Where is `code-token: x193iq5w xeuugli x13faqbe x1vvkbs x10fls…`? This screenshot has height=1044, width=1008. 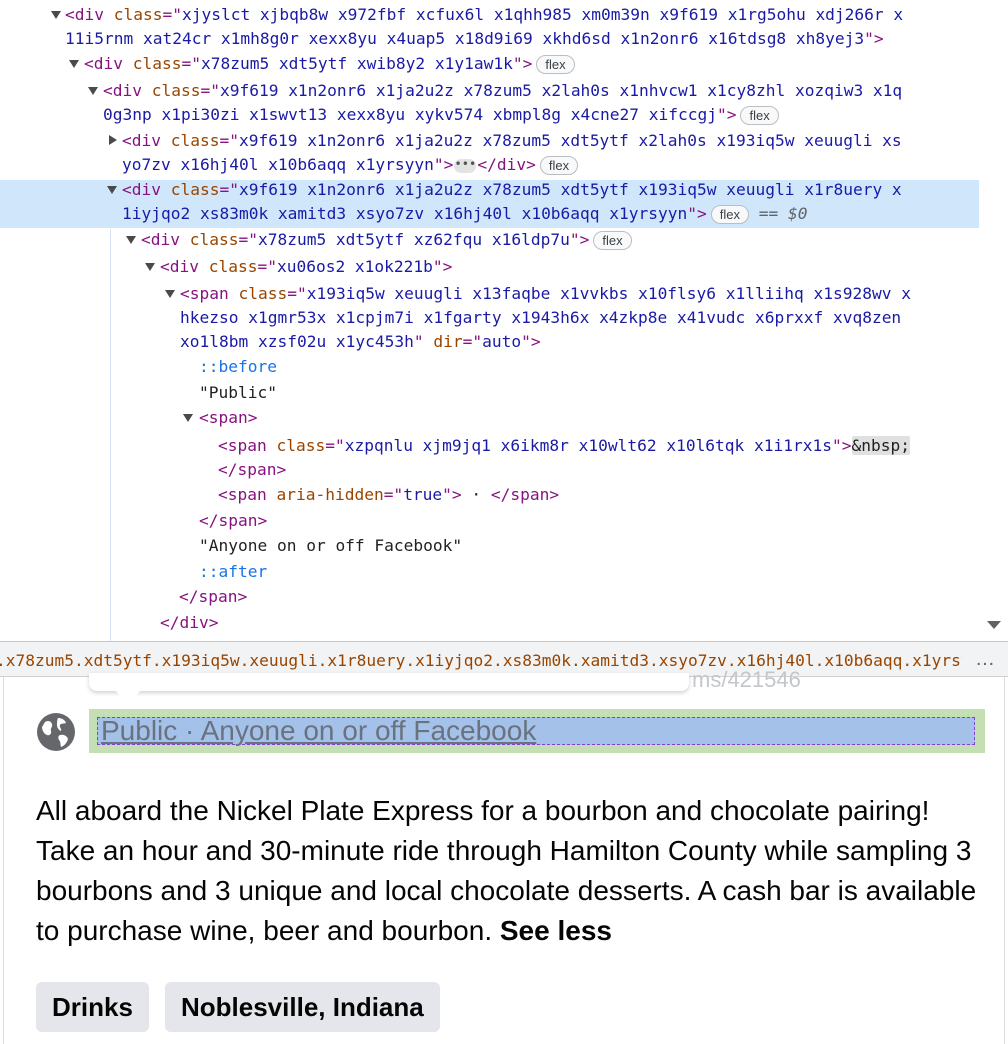
code-token: x193iq5w xeuugli x13faqbe x1vvkbs x10fls… is located at coordinates (608, 293).